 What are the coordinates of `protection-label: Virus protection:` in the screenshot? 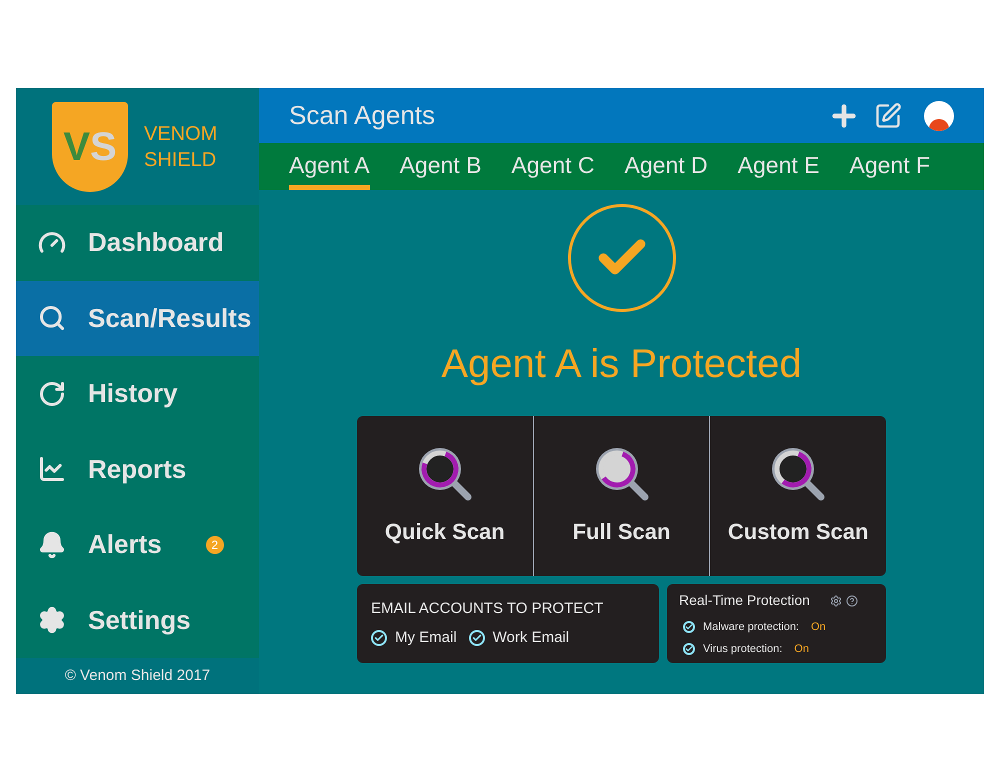 It's located at (742, 649).